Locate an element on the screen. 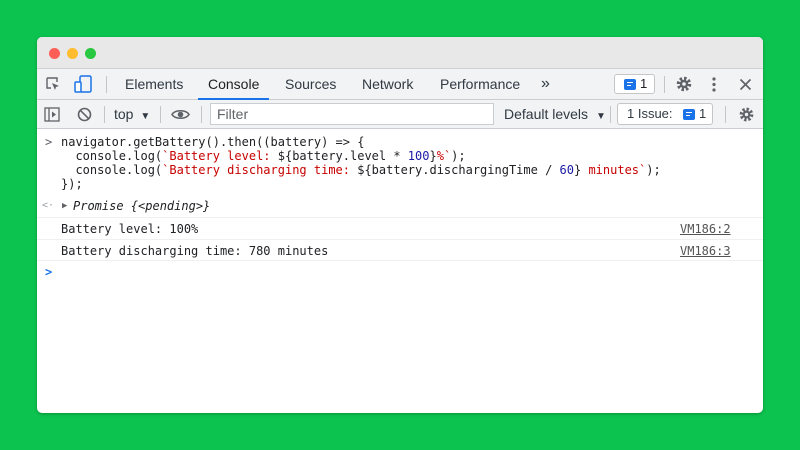  source-link: VM186:3 is located at coordinates (705, 251).